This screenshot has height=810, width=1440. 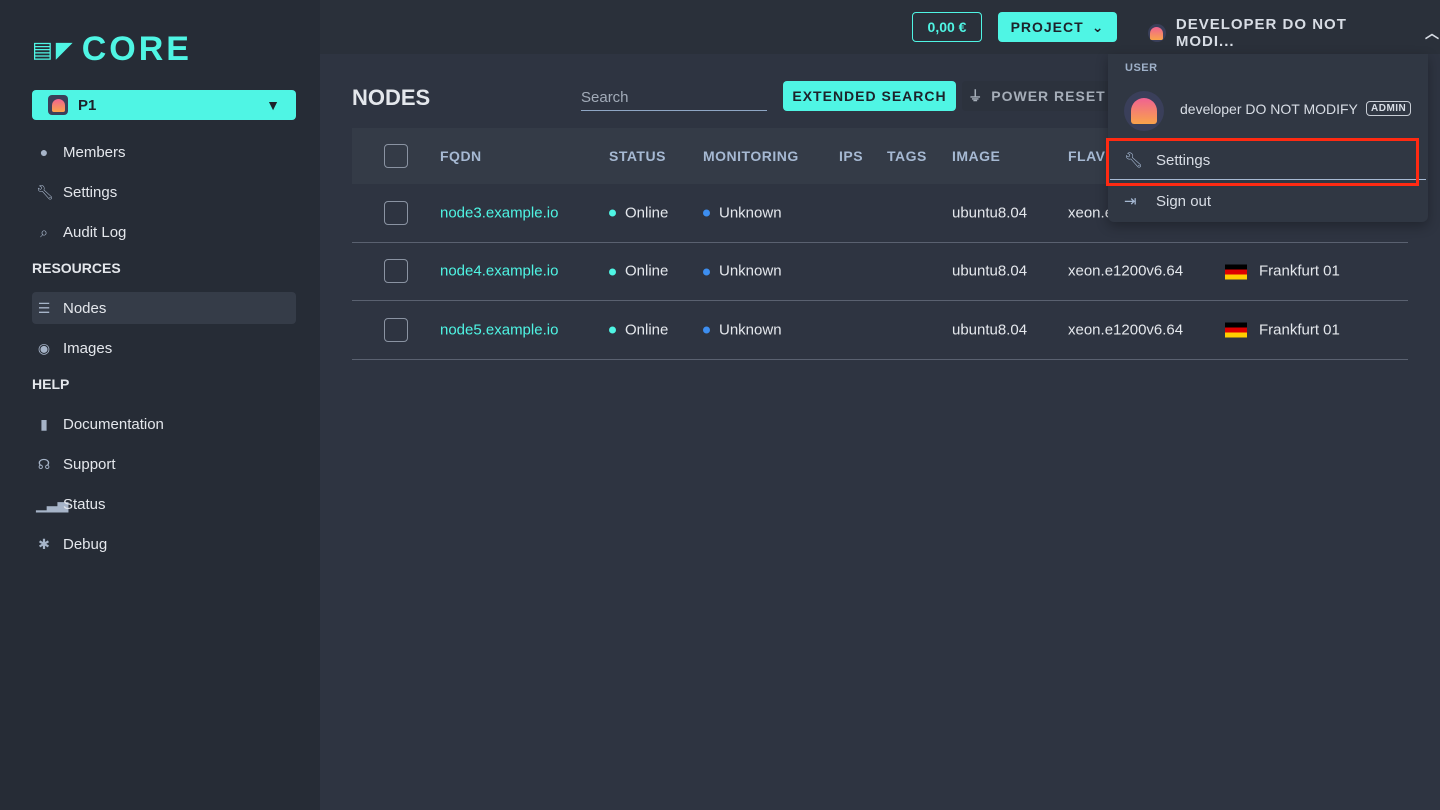 What do you see at coordinates (499, 329) in the screenshot?
I see `fqdn-link: node5.example.io` at bounding box center [499, 329].